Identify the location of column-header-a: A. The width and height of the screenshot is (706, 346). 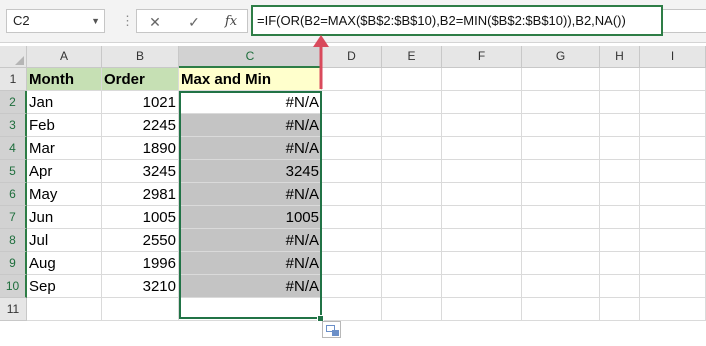
(64, 57).